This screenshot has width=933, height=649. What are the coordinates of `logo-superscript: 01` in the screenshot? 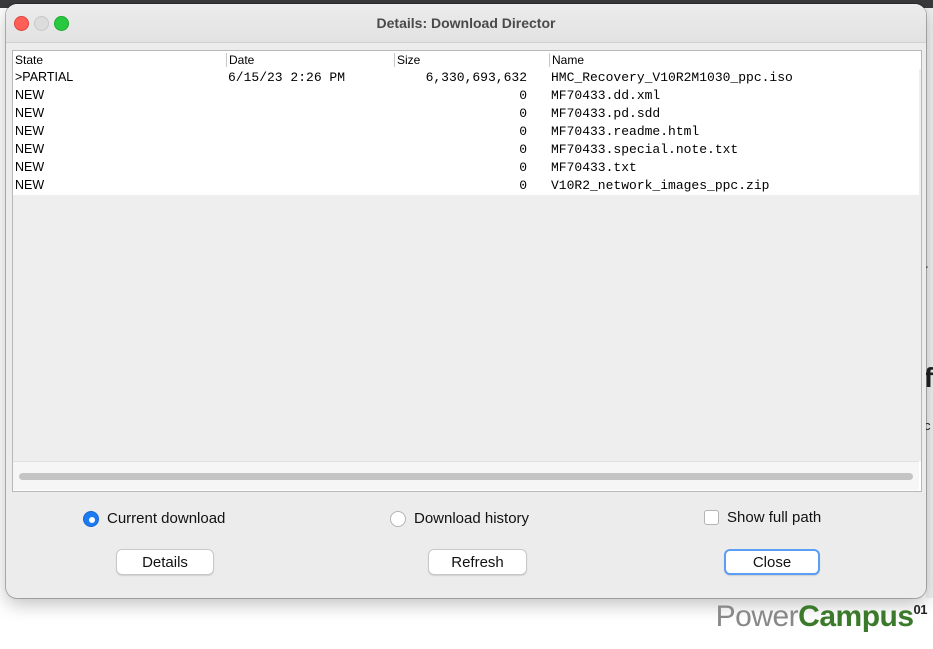 It's located at (920, 609).